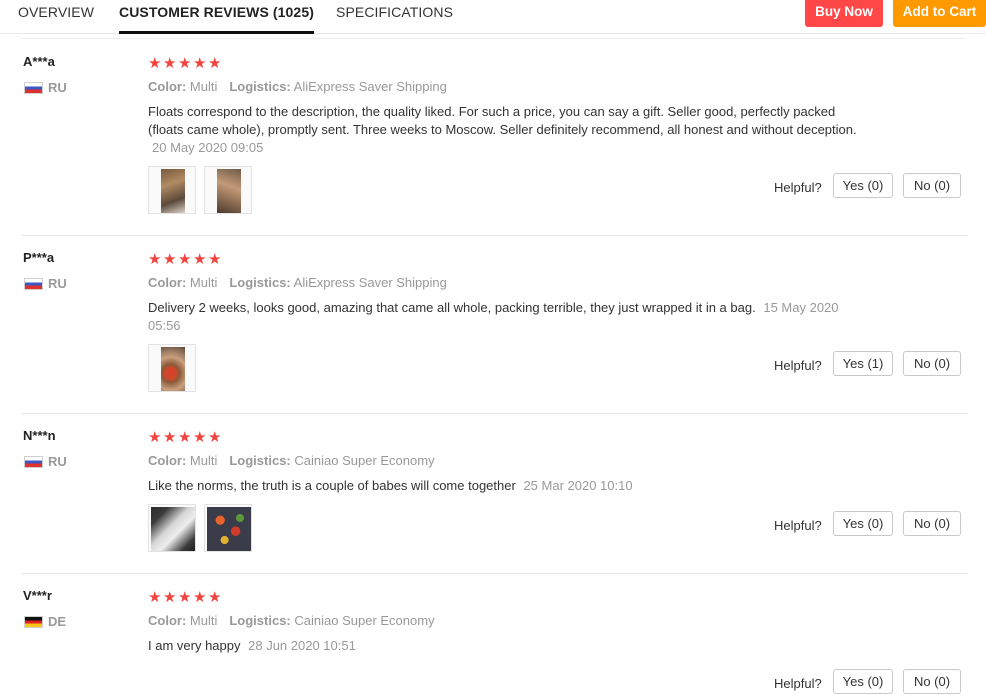  What do you see at coordinates (863, 363) in the screenshot?
I see `helpful-yes-button: Yes (1)` at bounding box center [863, 363].